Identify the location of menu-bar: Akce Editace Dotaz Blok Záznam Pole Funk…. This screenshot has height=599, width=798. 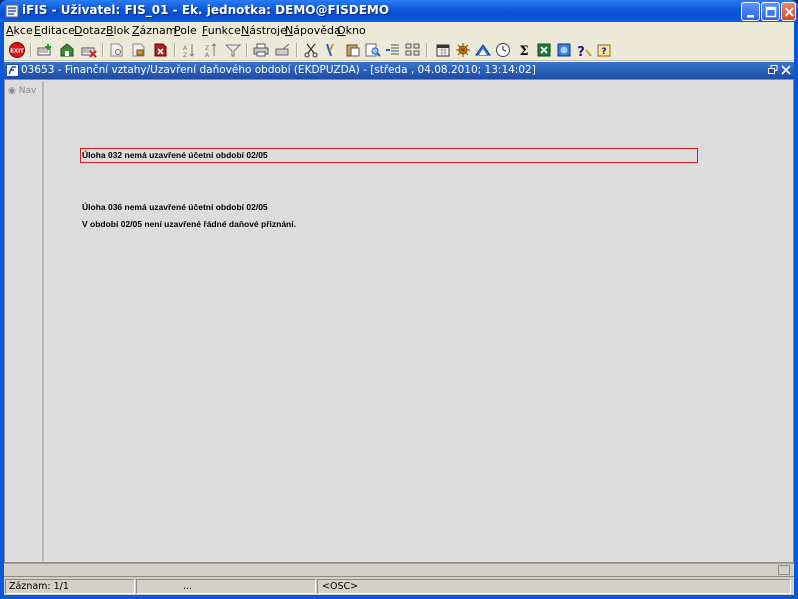
(399, 30).